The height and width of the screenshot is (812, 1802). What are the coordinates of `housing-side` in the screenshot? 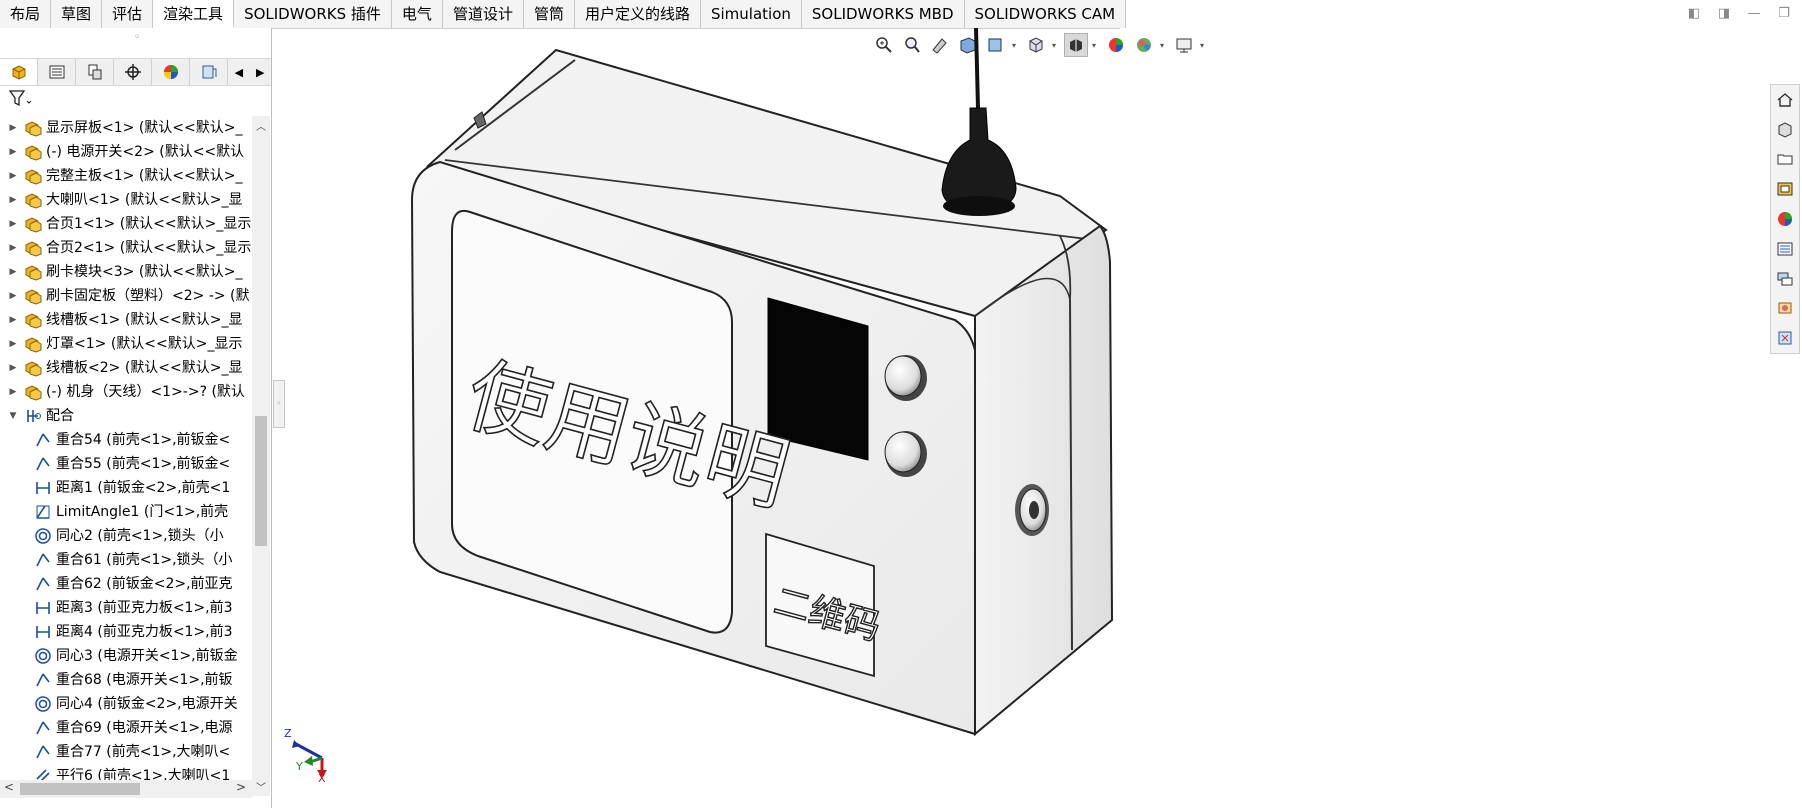 It's located at (1044, 480).